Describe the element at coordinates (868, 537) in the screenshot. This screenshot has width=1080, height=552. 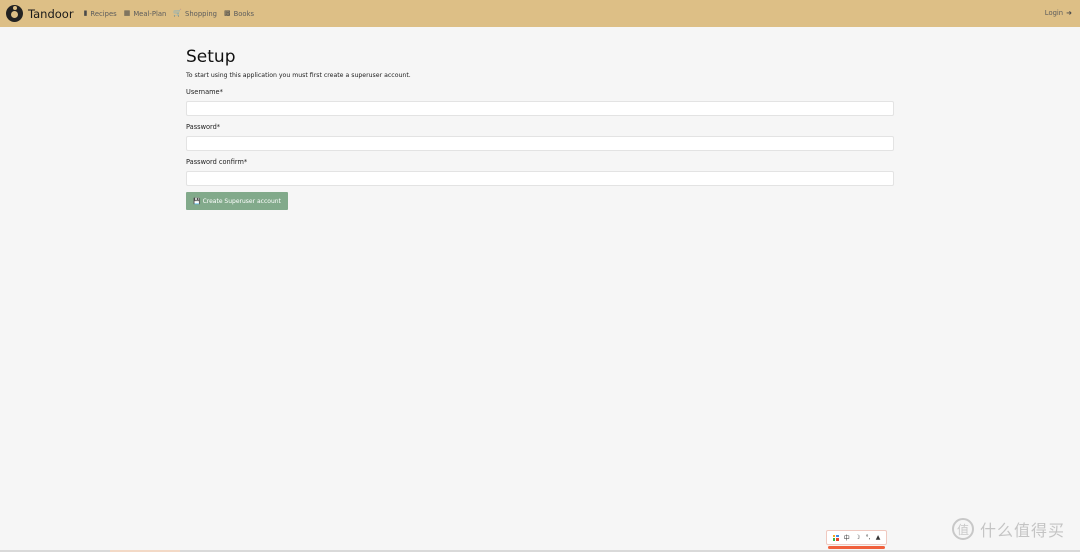
I see `punctuation-icon: °,` at that location.